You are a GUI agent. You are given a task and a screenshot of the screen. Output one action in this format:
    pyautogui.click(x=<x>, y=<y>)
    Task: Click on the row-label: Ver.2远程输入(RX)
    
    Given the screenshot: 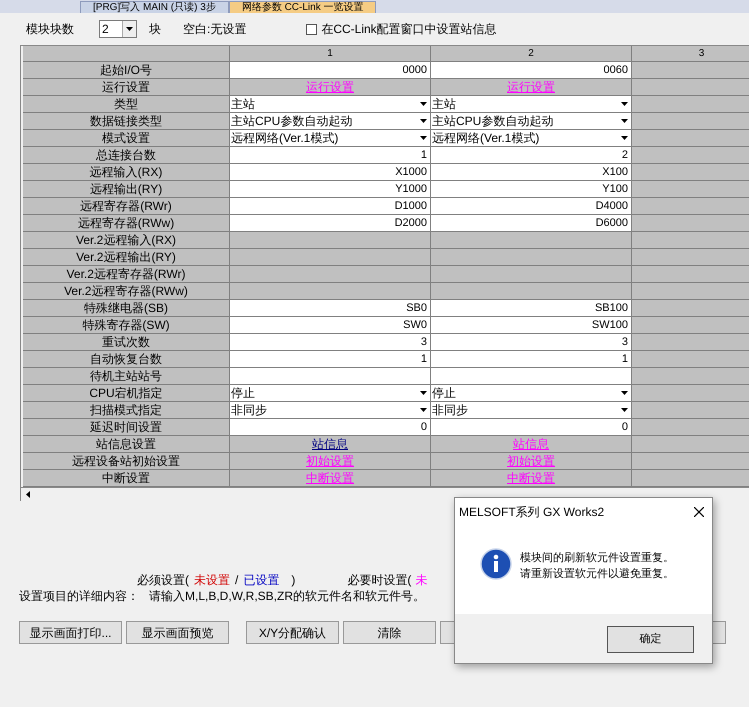 What is the action you would take?
    pyautogui.click(x=126, y=240)
    